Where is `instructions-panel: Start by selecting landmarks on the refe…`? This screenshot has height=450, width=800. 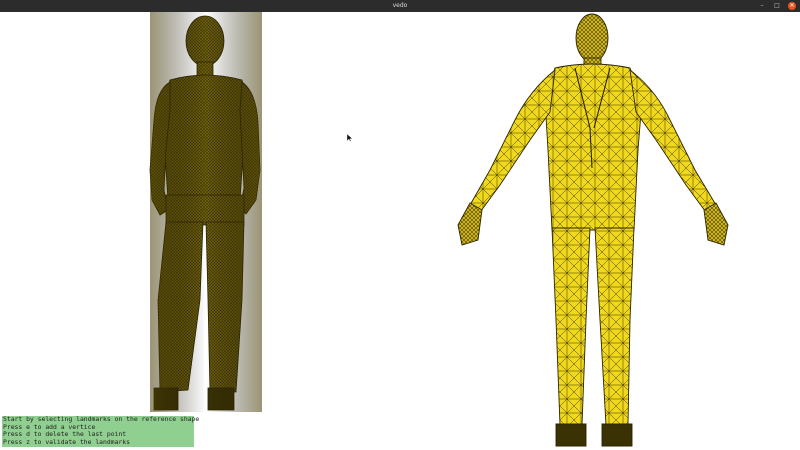
instructions-panel: Start by selecting landmarks on the refe… is located at coordinates (100, 431).